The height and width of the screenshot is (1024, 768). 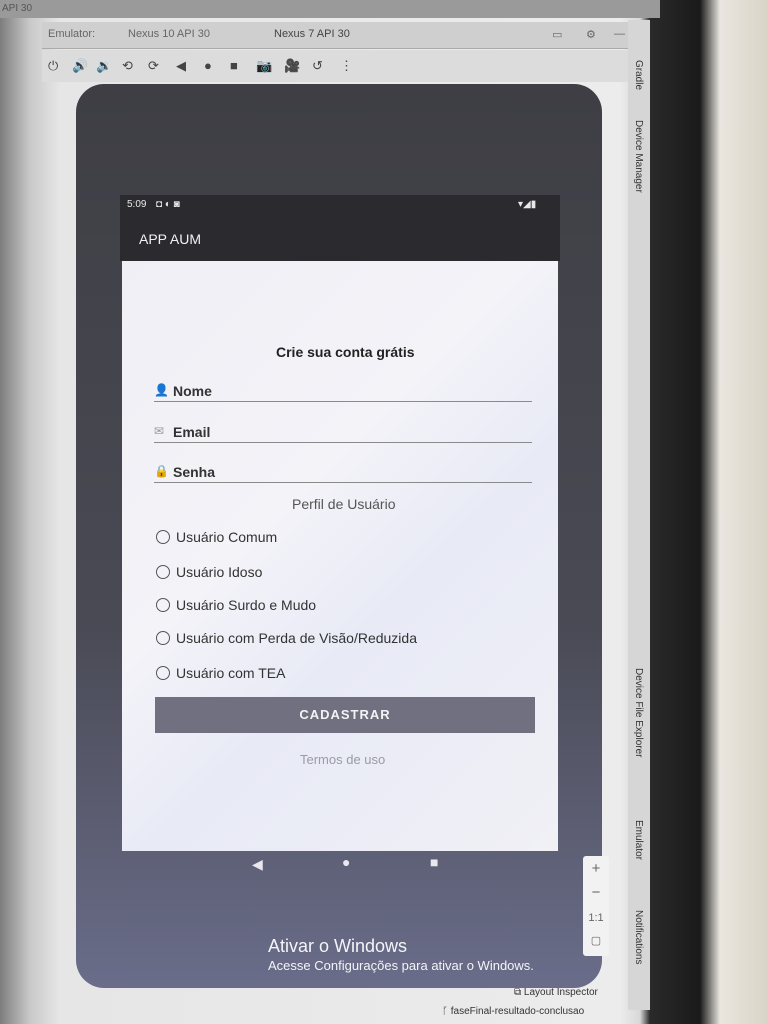 I want to click on lock-icon: 🔒, so click(x=161, y=471).